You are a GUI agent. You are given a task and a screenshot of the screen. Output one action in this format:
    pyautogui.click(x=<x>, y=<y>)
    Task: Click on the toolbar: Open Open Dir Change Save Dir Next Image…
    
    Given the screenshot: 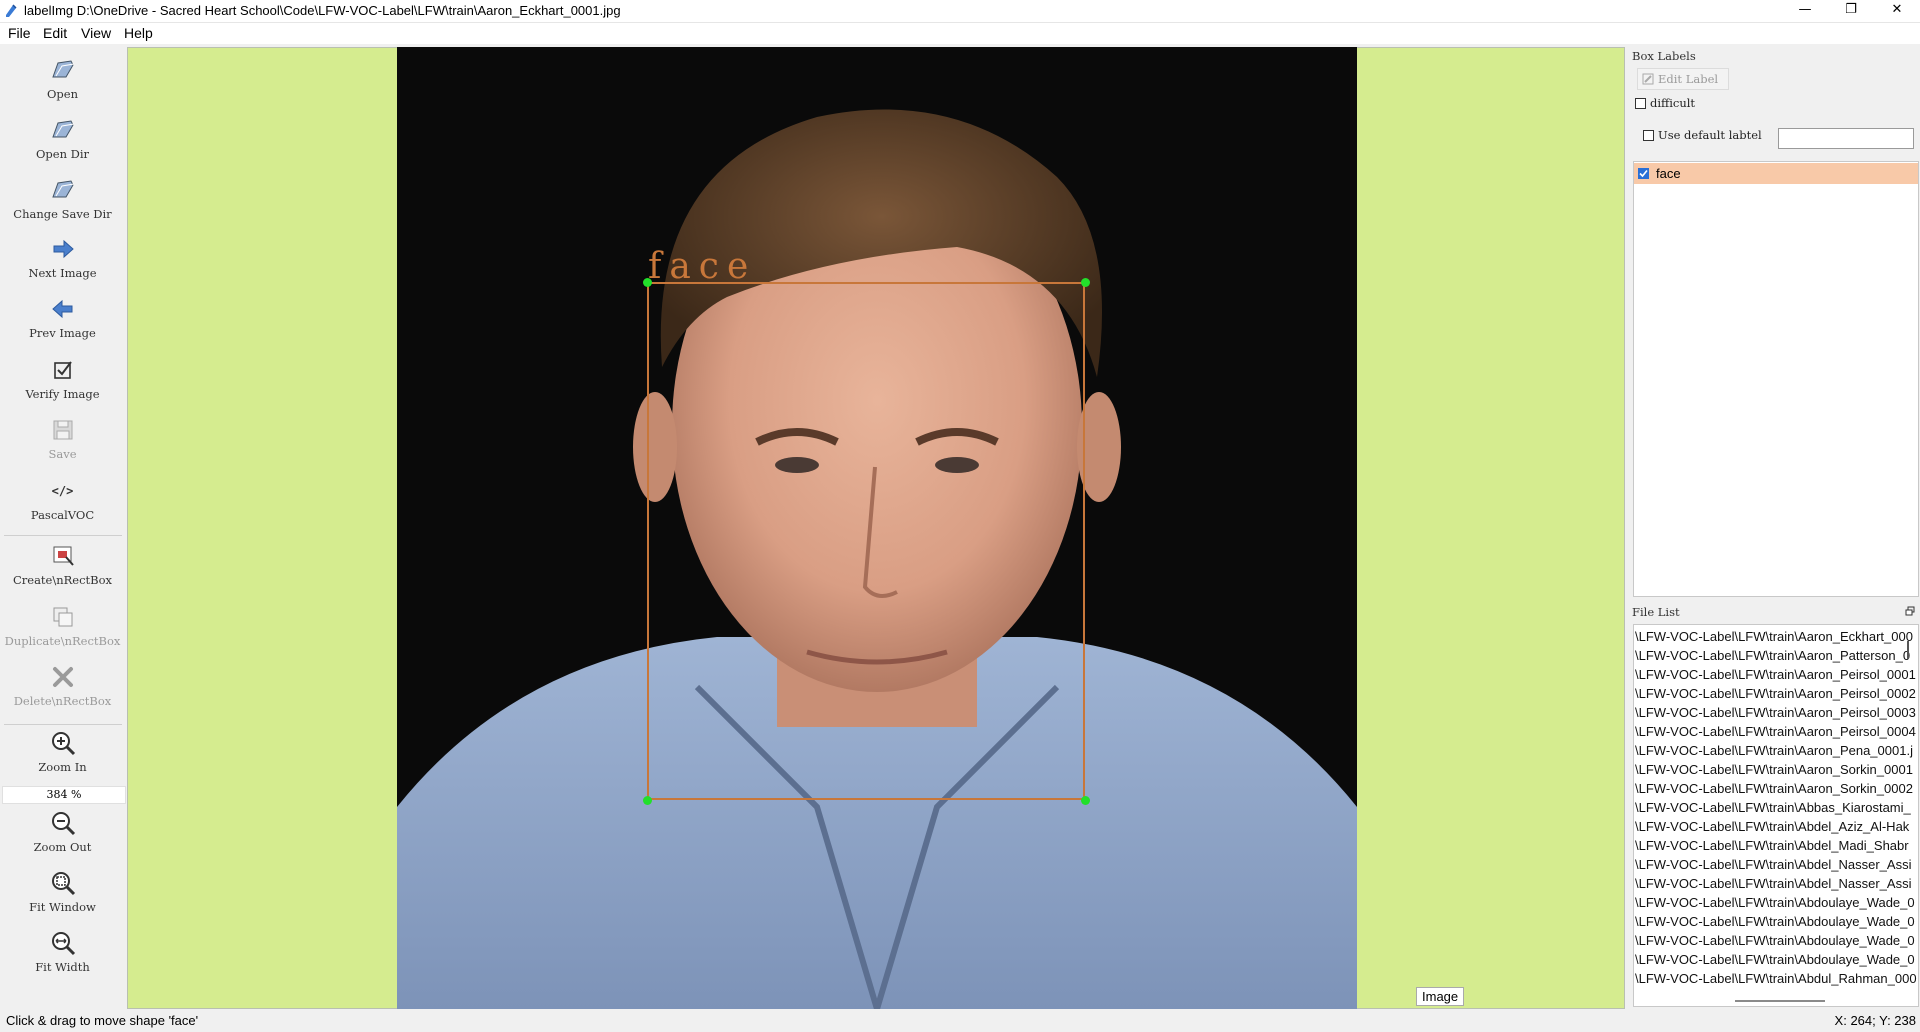 What is the action you would take?
    pyautogui.click(x=62, y=528)
    